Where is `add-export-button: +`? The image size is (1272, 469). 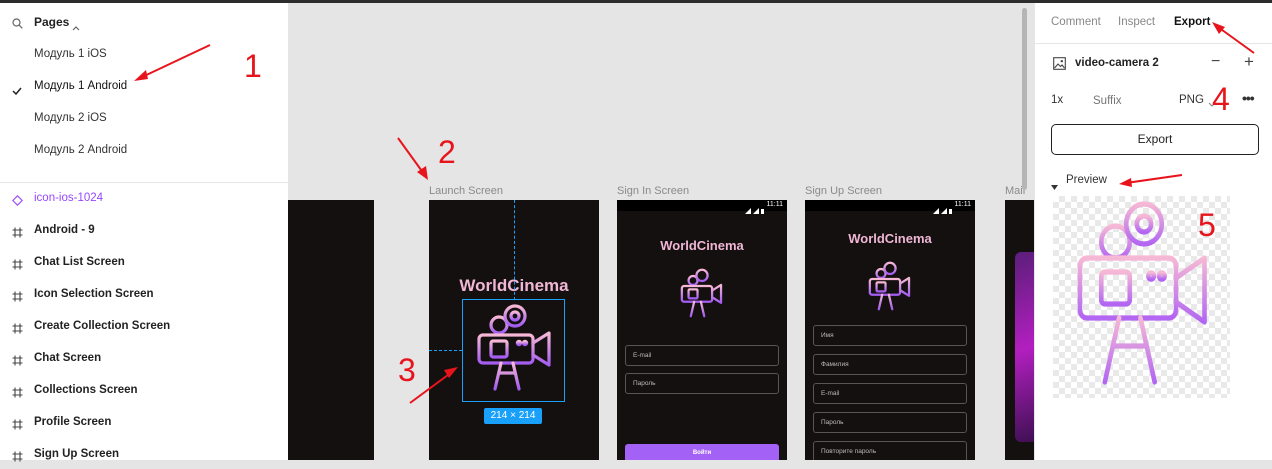 add-export-button: + is located at coordinates (1249, 62).